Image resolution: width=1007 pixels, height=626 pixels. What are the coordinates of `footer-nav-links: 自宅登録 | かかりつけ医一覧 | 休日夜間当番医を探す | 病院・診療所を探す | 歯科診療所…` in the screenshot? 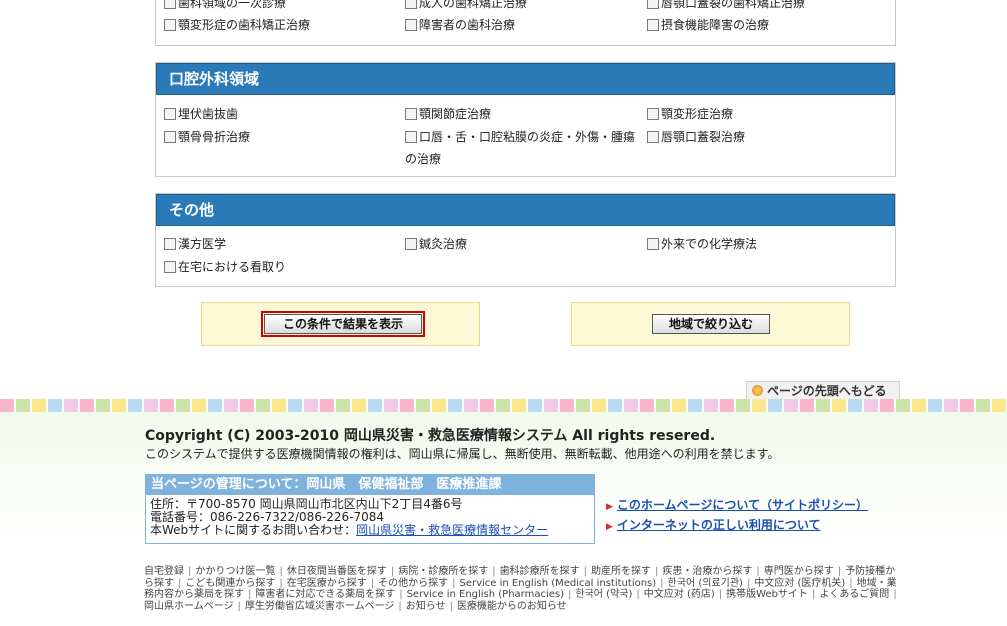 It's located at (524, 589).